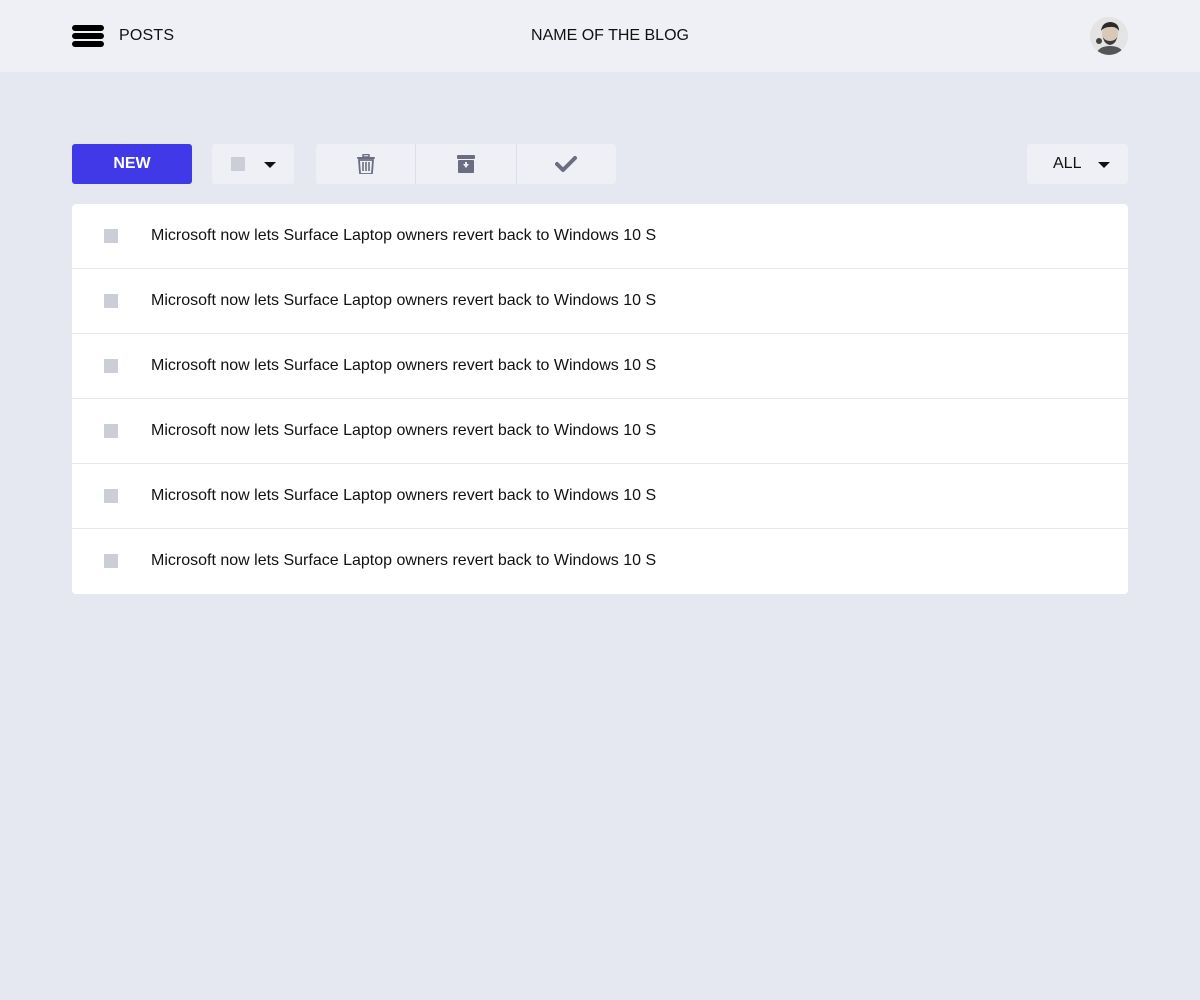 This screenshot has height=1000, width=1200. What do you see at coordinates (238, 164) in the screenshot?
I see `checkbox-icon` at bounding box center [238, 164].